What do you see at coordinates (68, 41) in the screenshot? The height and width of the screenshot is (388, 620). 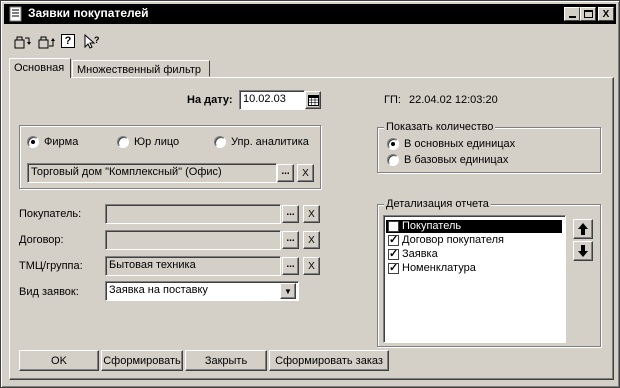 I see `help-icon: ?` at bounding box center [68, 41].